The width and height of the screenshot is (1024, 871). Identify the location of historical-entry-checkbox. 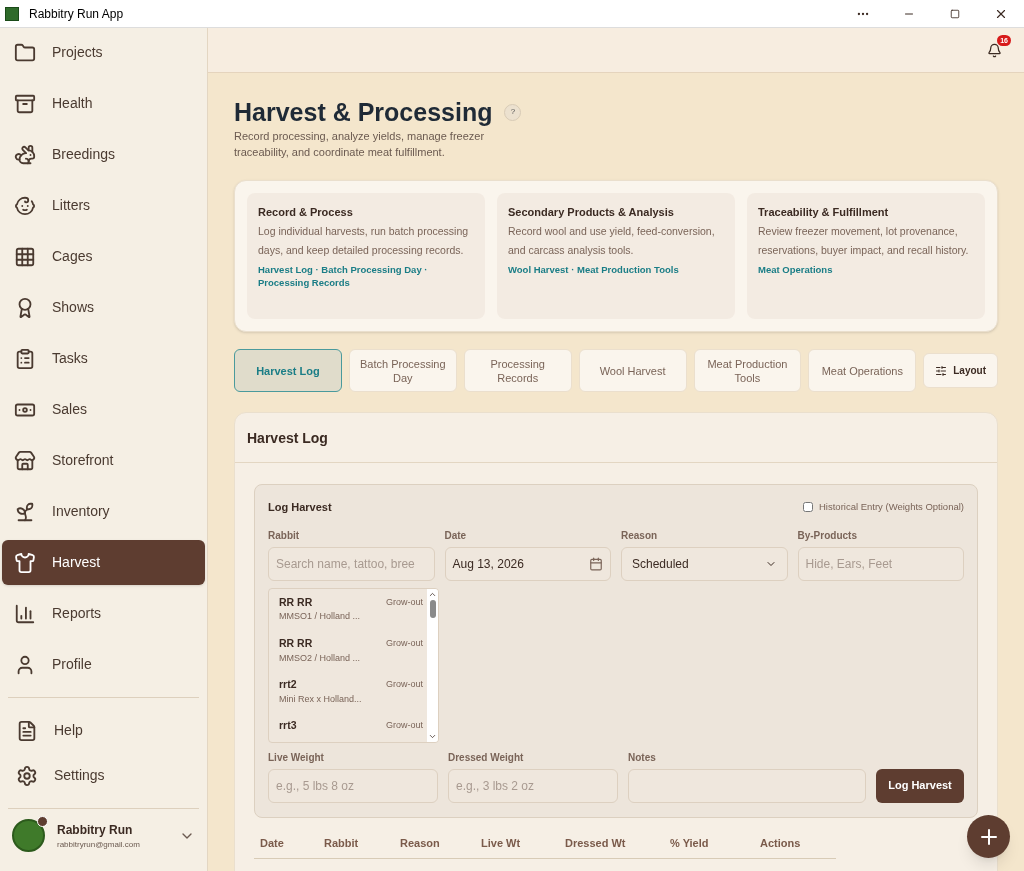
(808, 507).